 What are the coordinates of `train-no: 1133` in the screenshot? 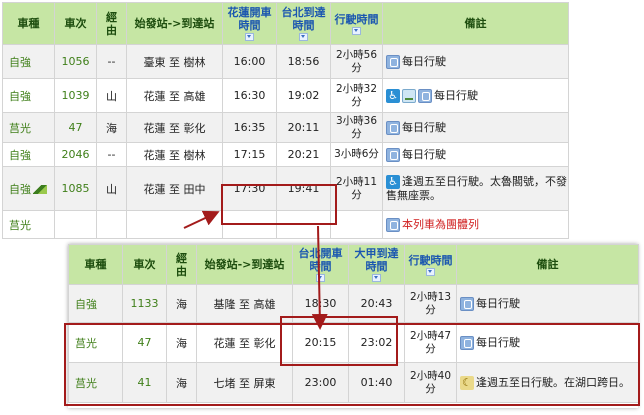 It's located at (144, 303).